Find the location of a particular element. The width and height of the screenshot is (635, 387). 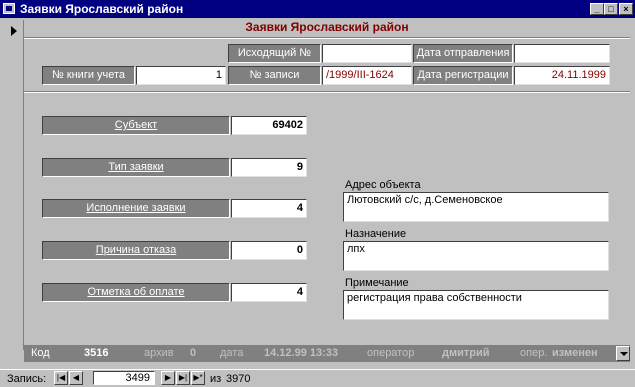

note-field: регистрация права собственности is located at coordinates (476, 305).